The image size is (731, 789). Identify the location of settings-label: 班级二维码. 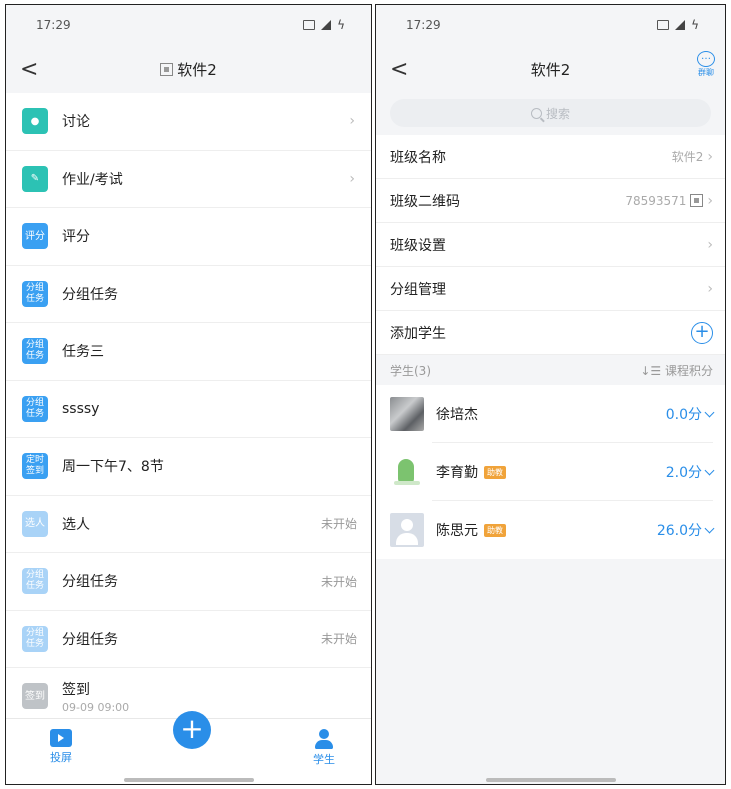
(425, 201).